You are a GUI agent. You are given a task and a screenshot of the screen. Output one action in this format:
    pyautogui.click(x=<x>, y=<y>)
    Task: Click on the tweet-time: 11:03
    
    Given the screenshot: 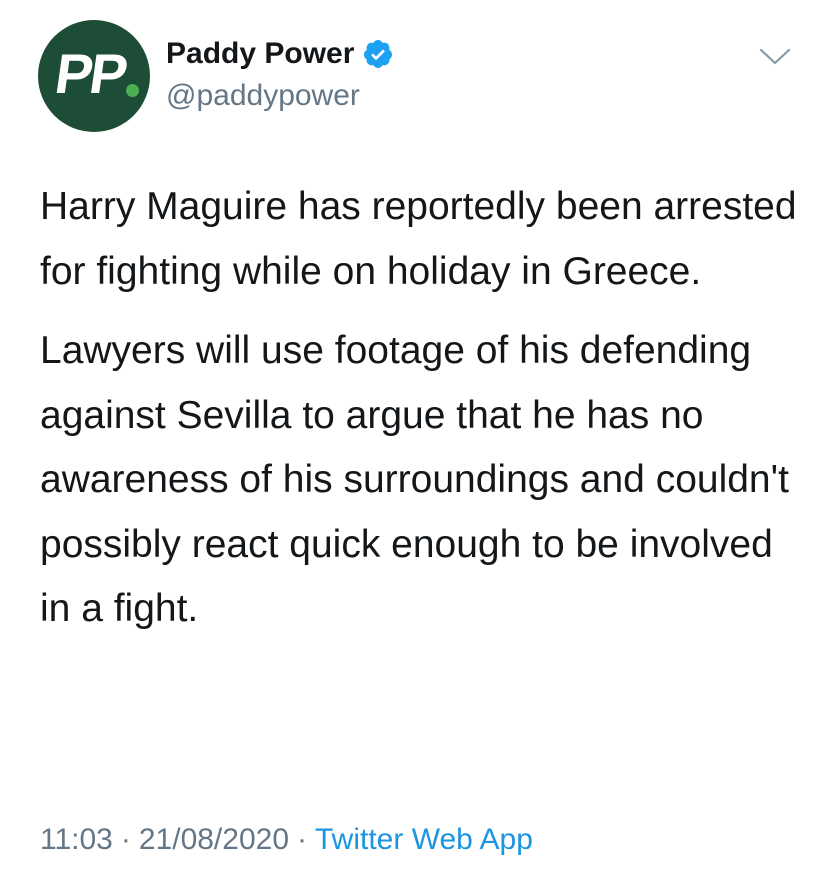 What is the action you would take?
    pyautogui.click(x=76, y=839)
    